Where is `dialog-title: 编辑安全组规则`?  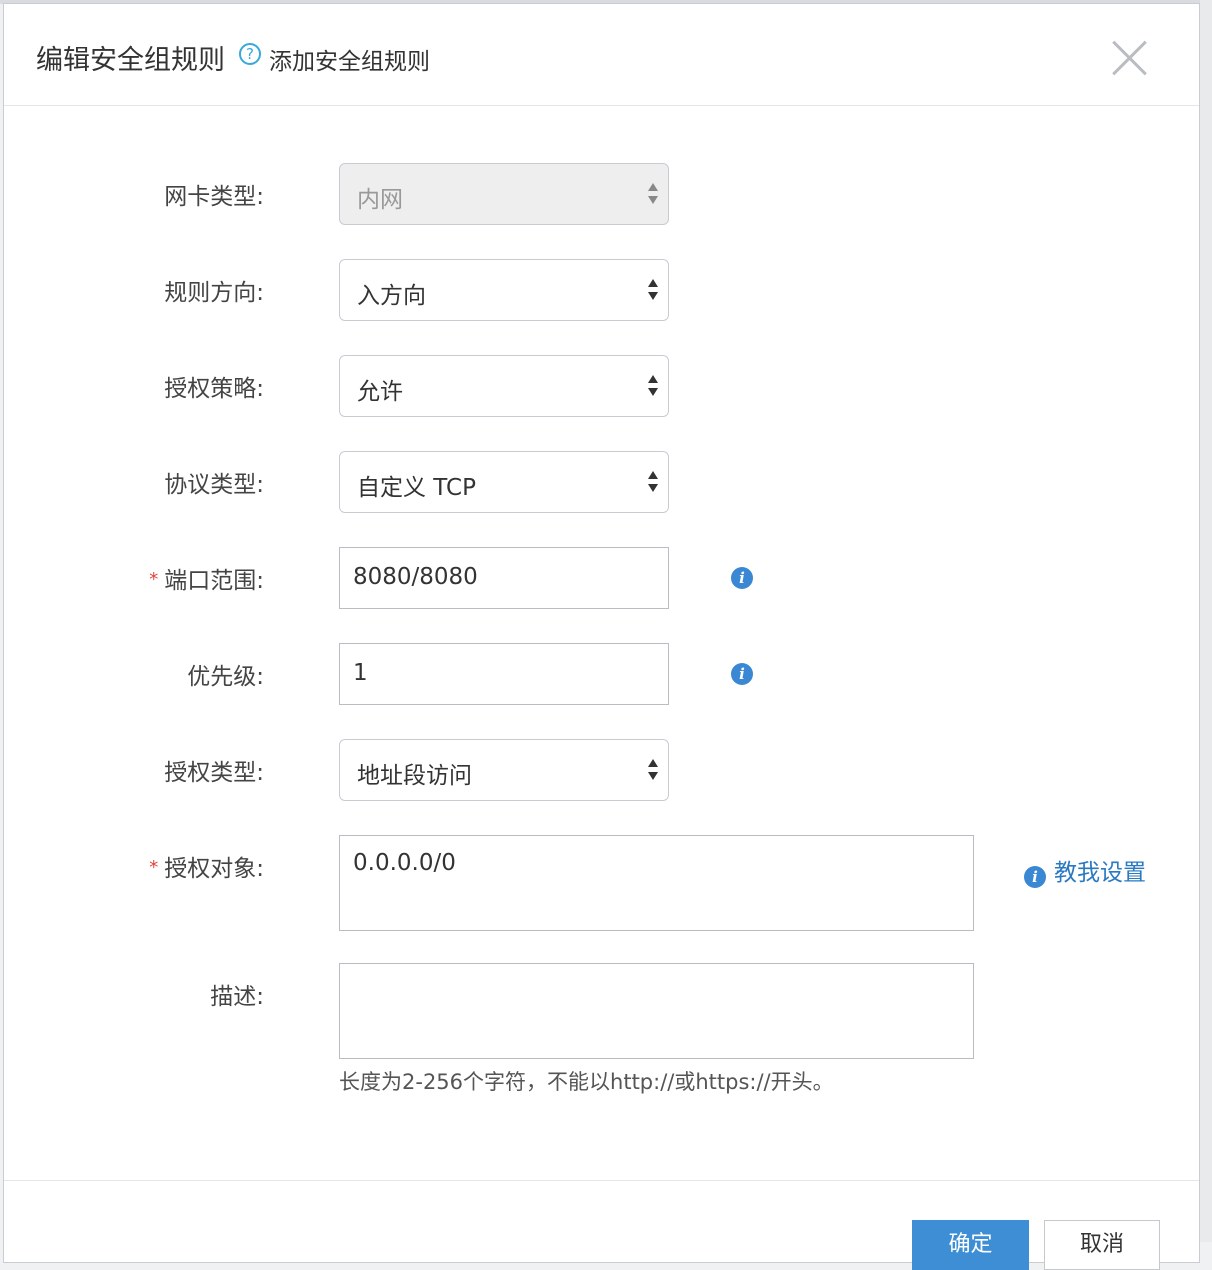 dialog-title: 编辑安全组规则 is located at coordinates (130, 60).